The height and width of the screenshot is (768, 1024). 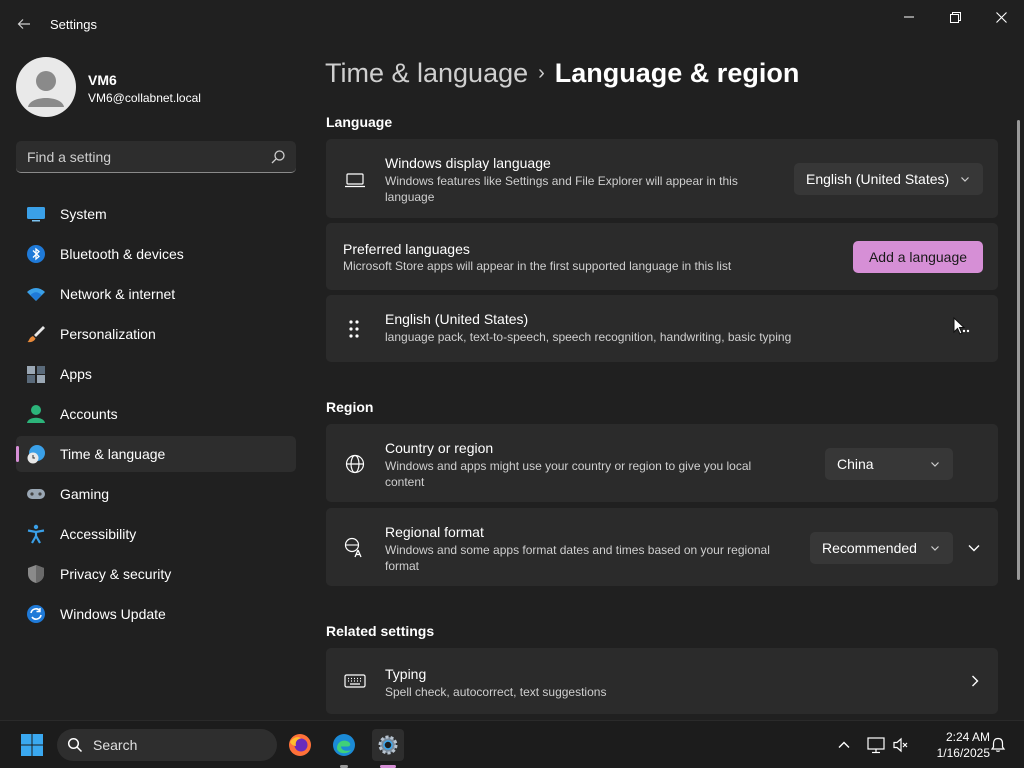 What do you see at coordinates (156, 414) in the screenshot?
I see `sidebar-item-accounts: Accounts` at bounding box center [156, 414].